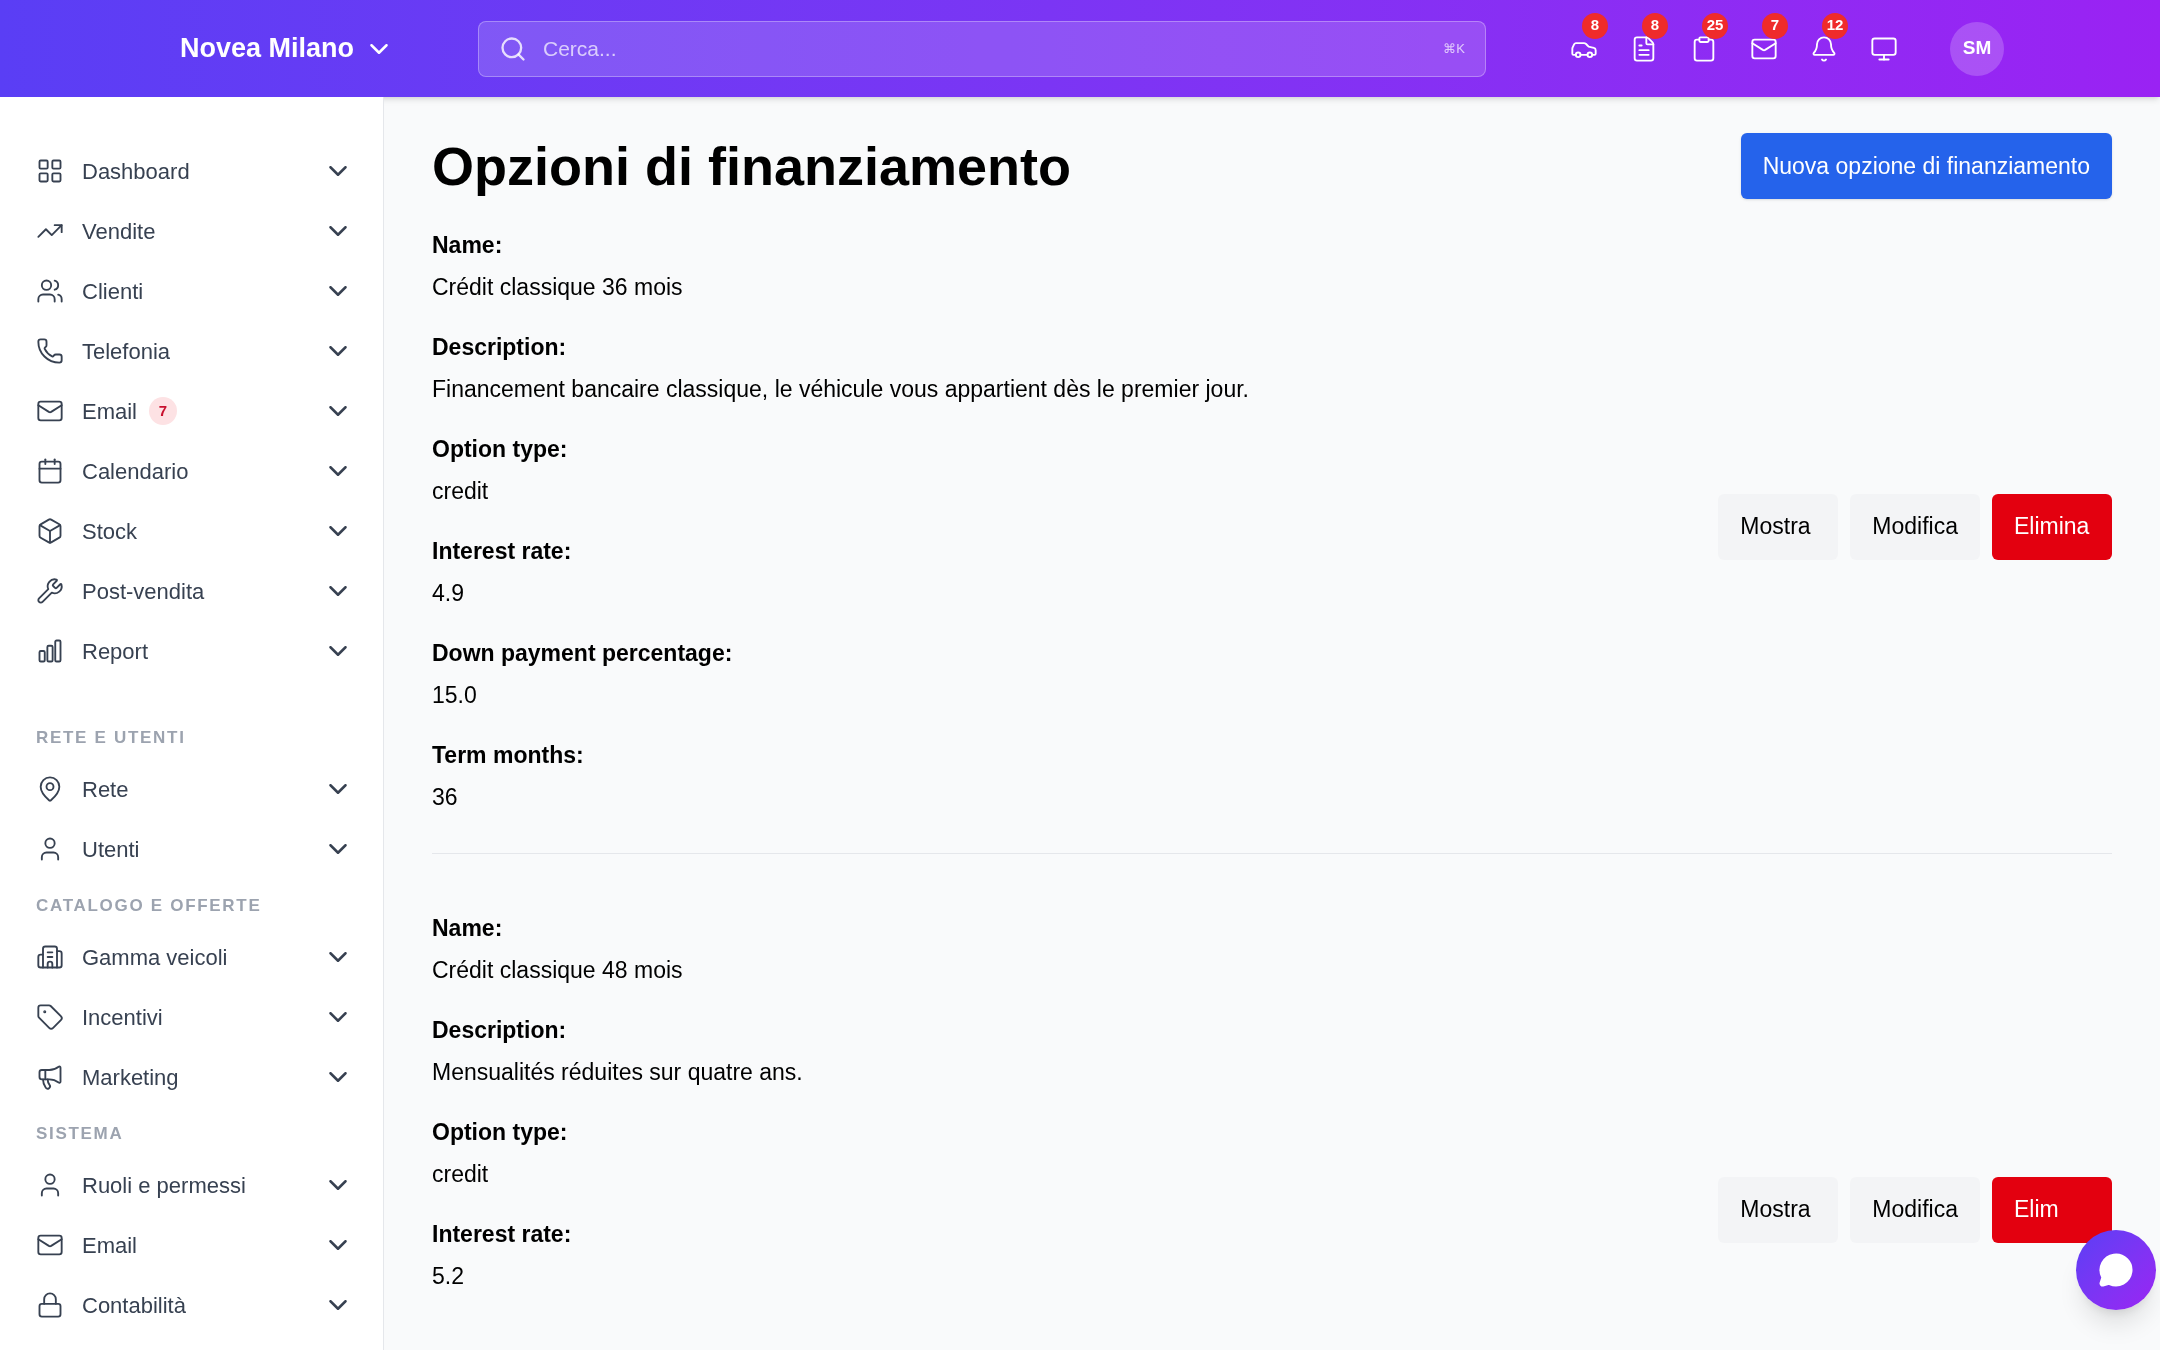  I want to click on notification-badge: 7, so click(1775, 25).